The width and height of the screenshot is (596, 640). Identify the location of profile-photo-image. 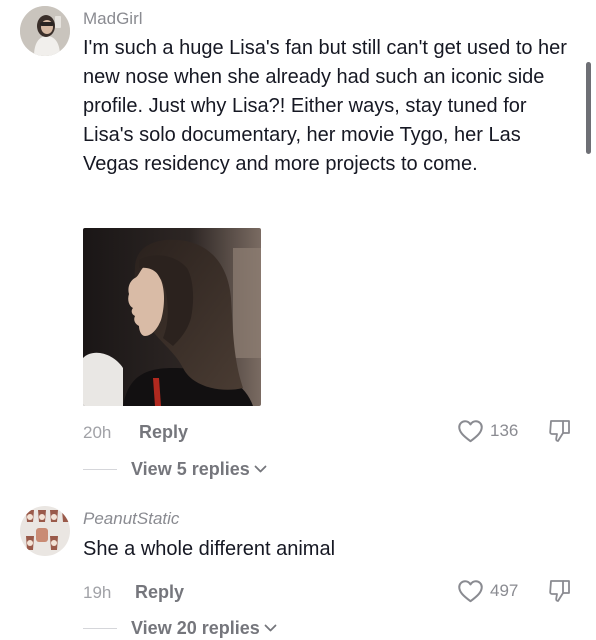
(172, 317).